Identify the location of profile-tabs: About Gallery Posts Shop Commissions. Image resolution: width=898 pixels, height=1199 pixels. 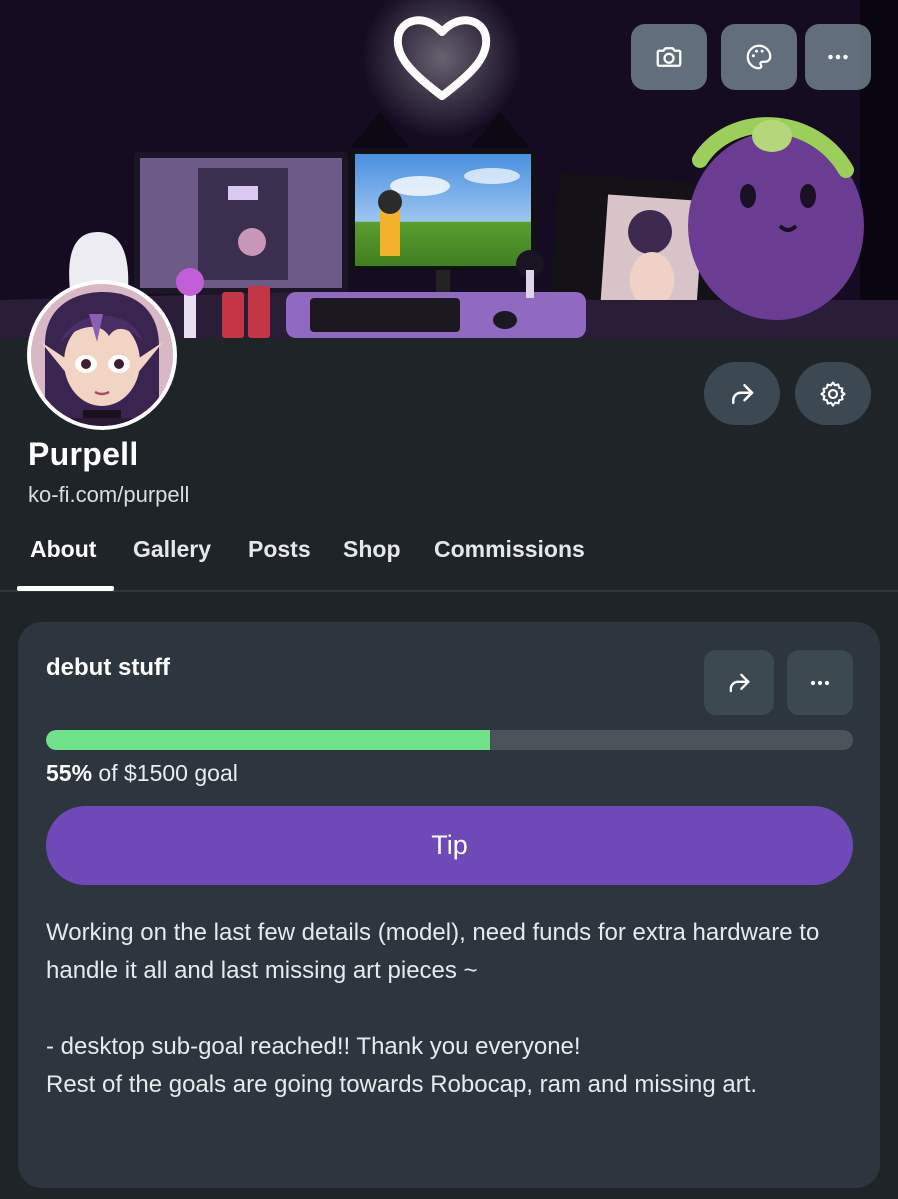
(449, 560).